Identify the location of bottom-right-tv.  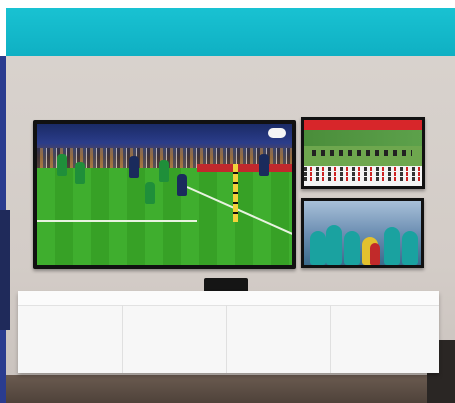
(362, 233).